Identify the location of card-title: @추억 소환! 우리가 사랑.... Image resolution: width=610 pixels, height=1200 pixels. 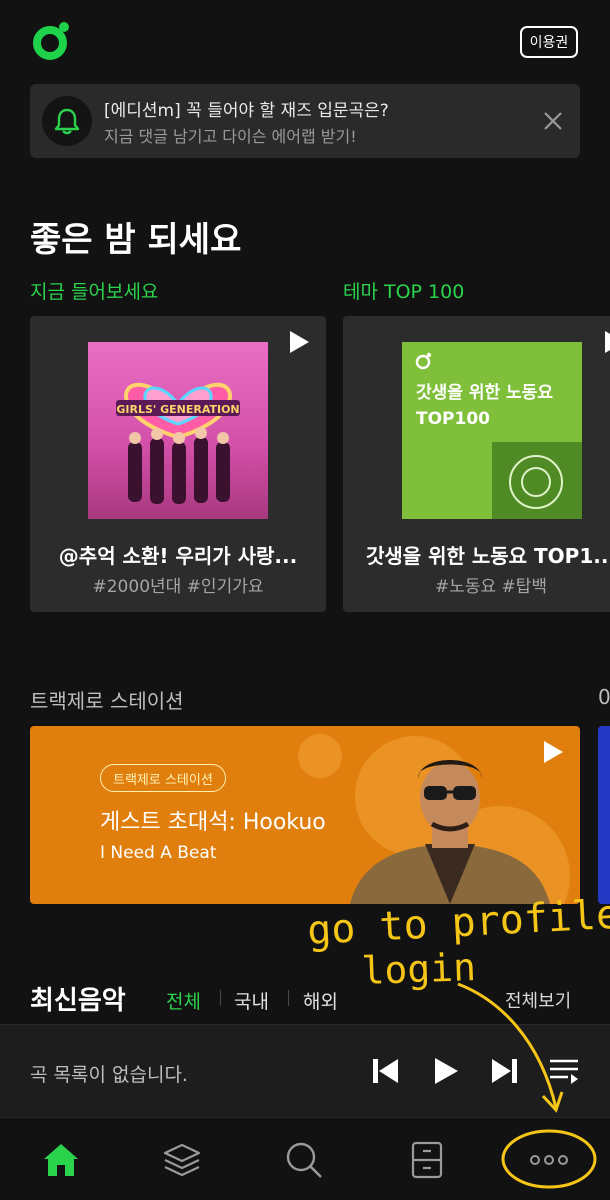
(178, 556).